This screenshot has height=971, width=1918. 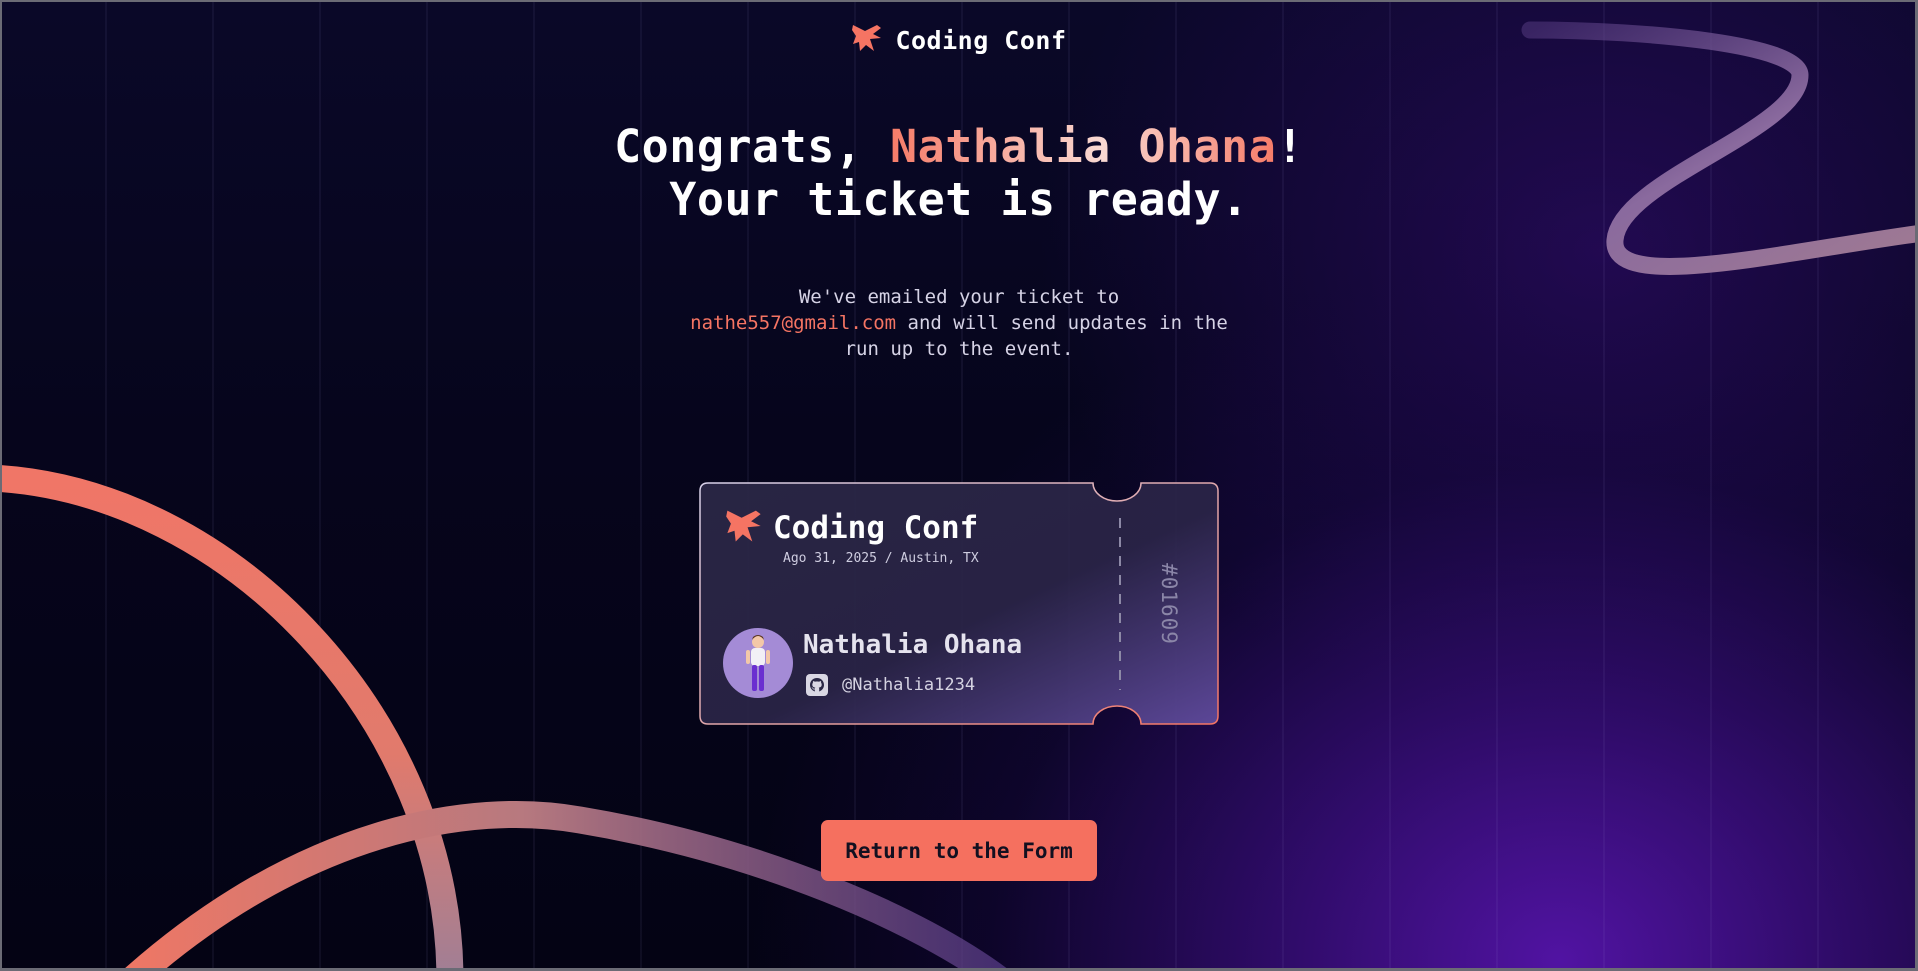 I want to click on decor-arc-large, so click(x=232, y=718).